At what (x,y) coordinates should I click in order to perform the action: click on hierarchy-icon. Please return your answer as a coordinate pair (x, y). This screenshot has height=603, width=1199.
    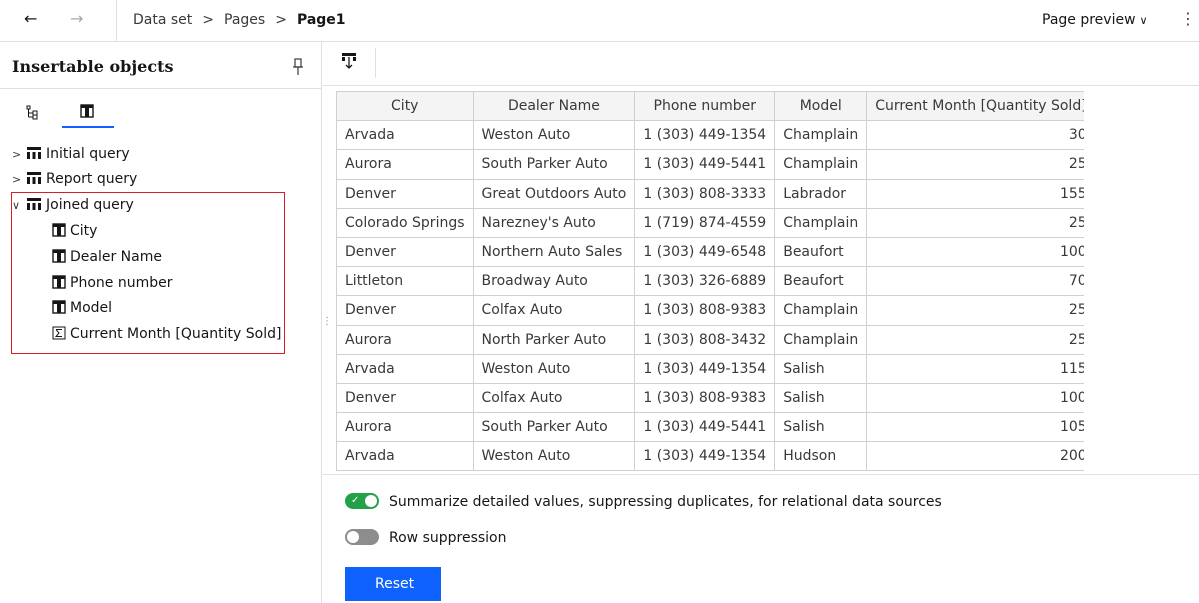
    Looking at the image, I should click on (32, 112).